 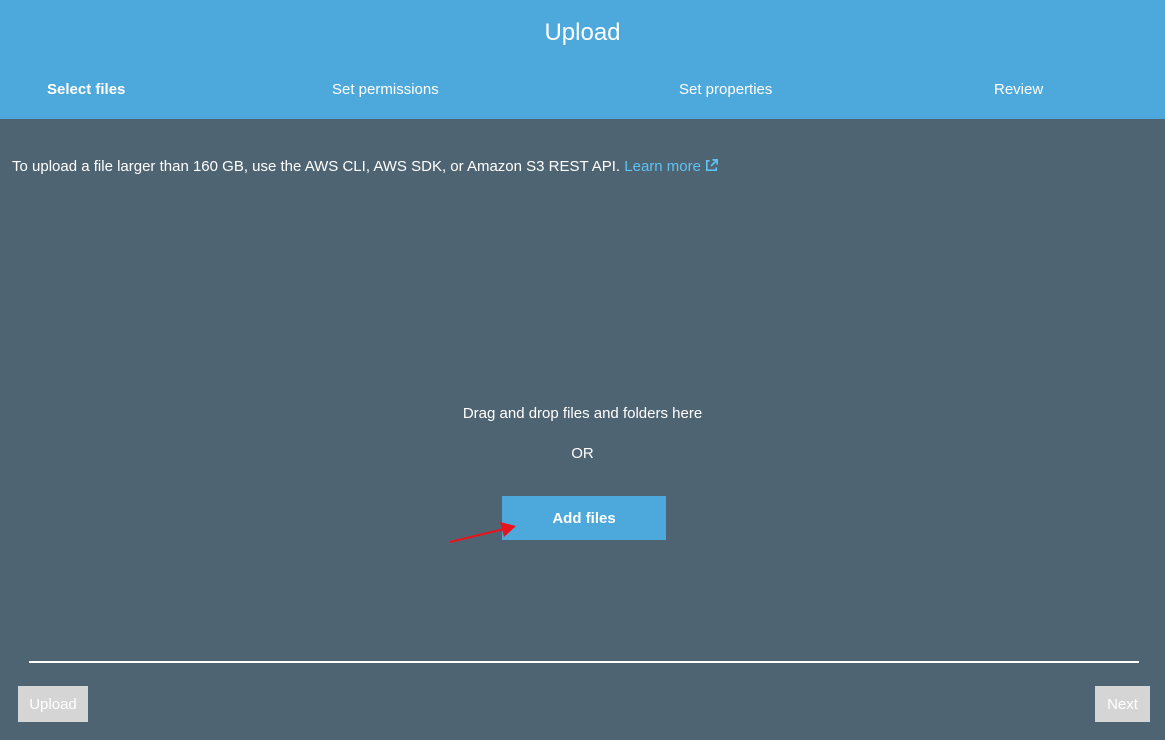 I want to click on step-review: Review, so click(x=1018, y=89).